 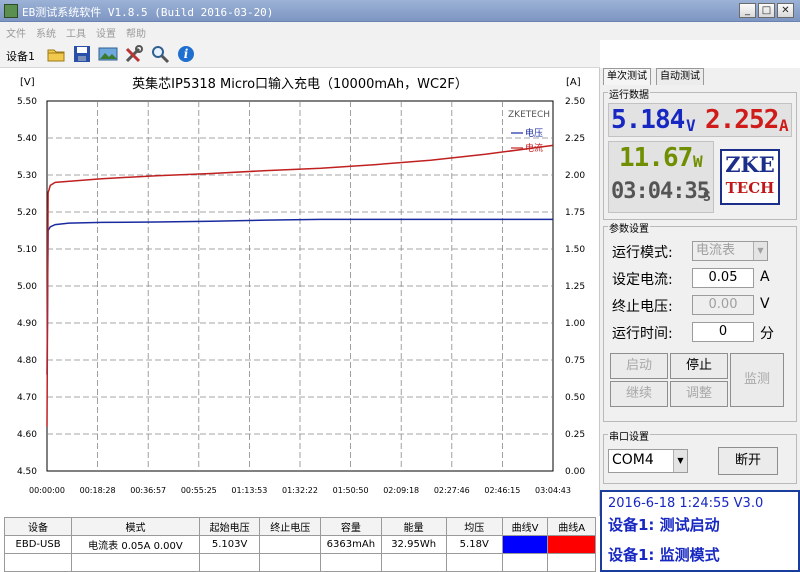 What do you see at coordinates (525, 544) in the screenshot?
I see `curve-v-color-swatch` at bounding box center [525, 544].